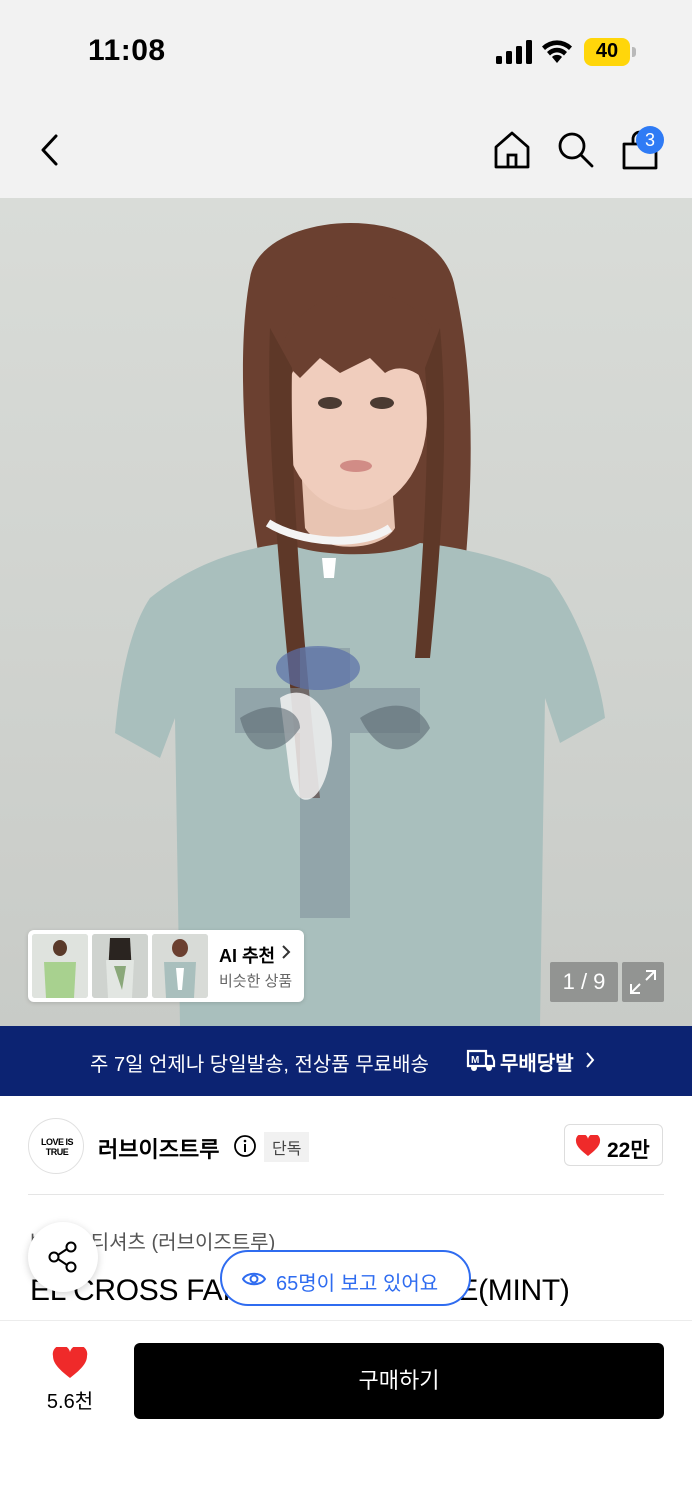  I want to click on ai-recommend-subtitle: 비슷한 상품, so click(256, 981).